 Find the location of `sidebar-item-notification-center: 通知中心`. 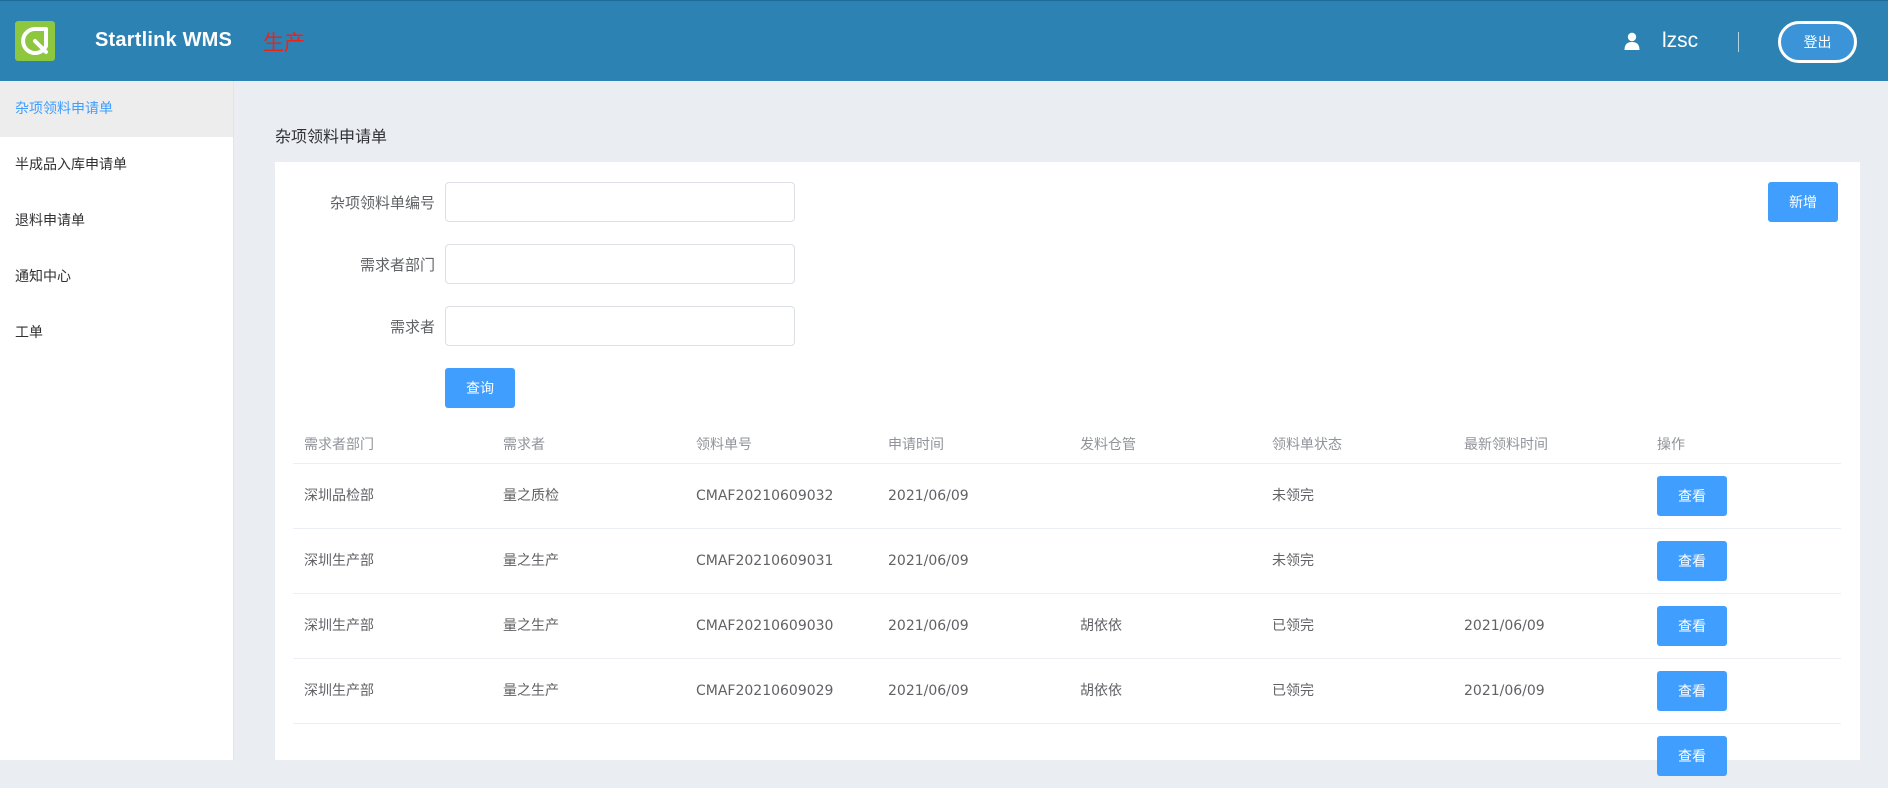

sidebar-item-notification-center: 通知中心 is located at coordinates (116, 277).